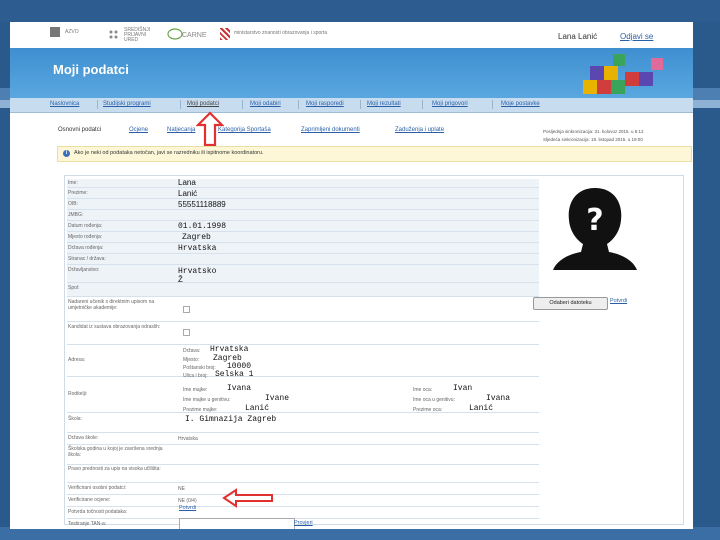  Describe the element at coordinates (180, 280) in the screenshot. I see `value-spol: Ž` at that location.